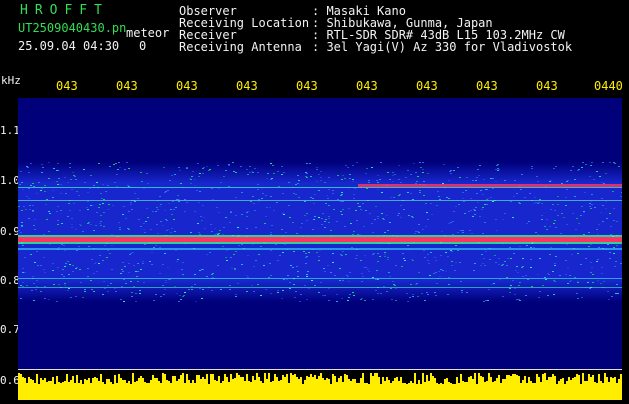 The height and width of the screenshot is (404, 629). Describe the element at coordinates (10, 380) in the screenshot. I see `y-tick-0-6: 0.6` at that location.